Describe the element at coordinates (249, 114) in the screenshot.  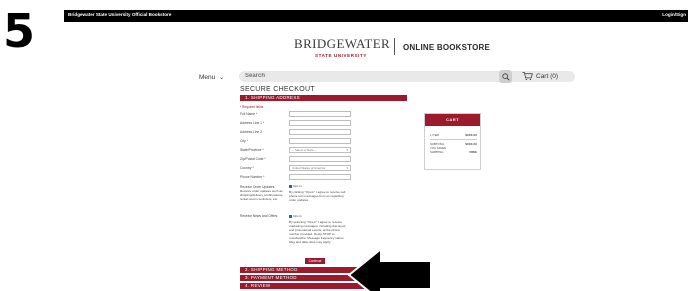
I see `full-name-label: Full Name *` at that location.